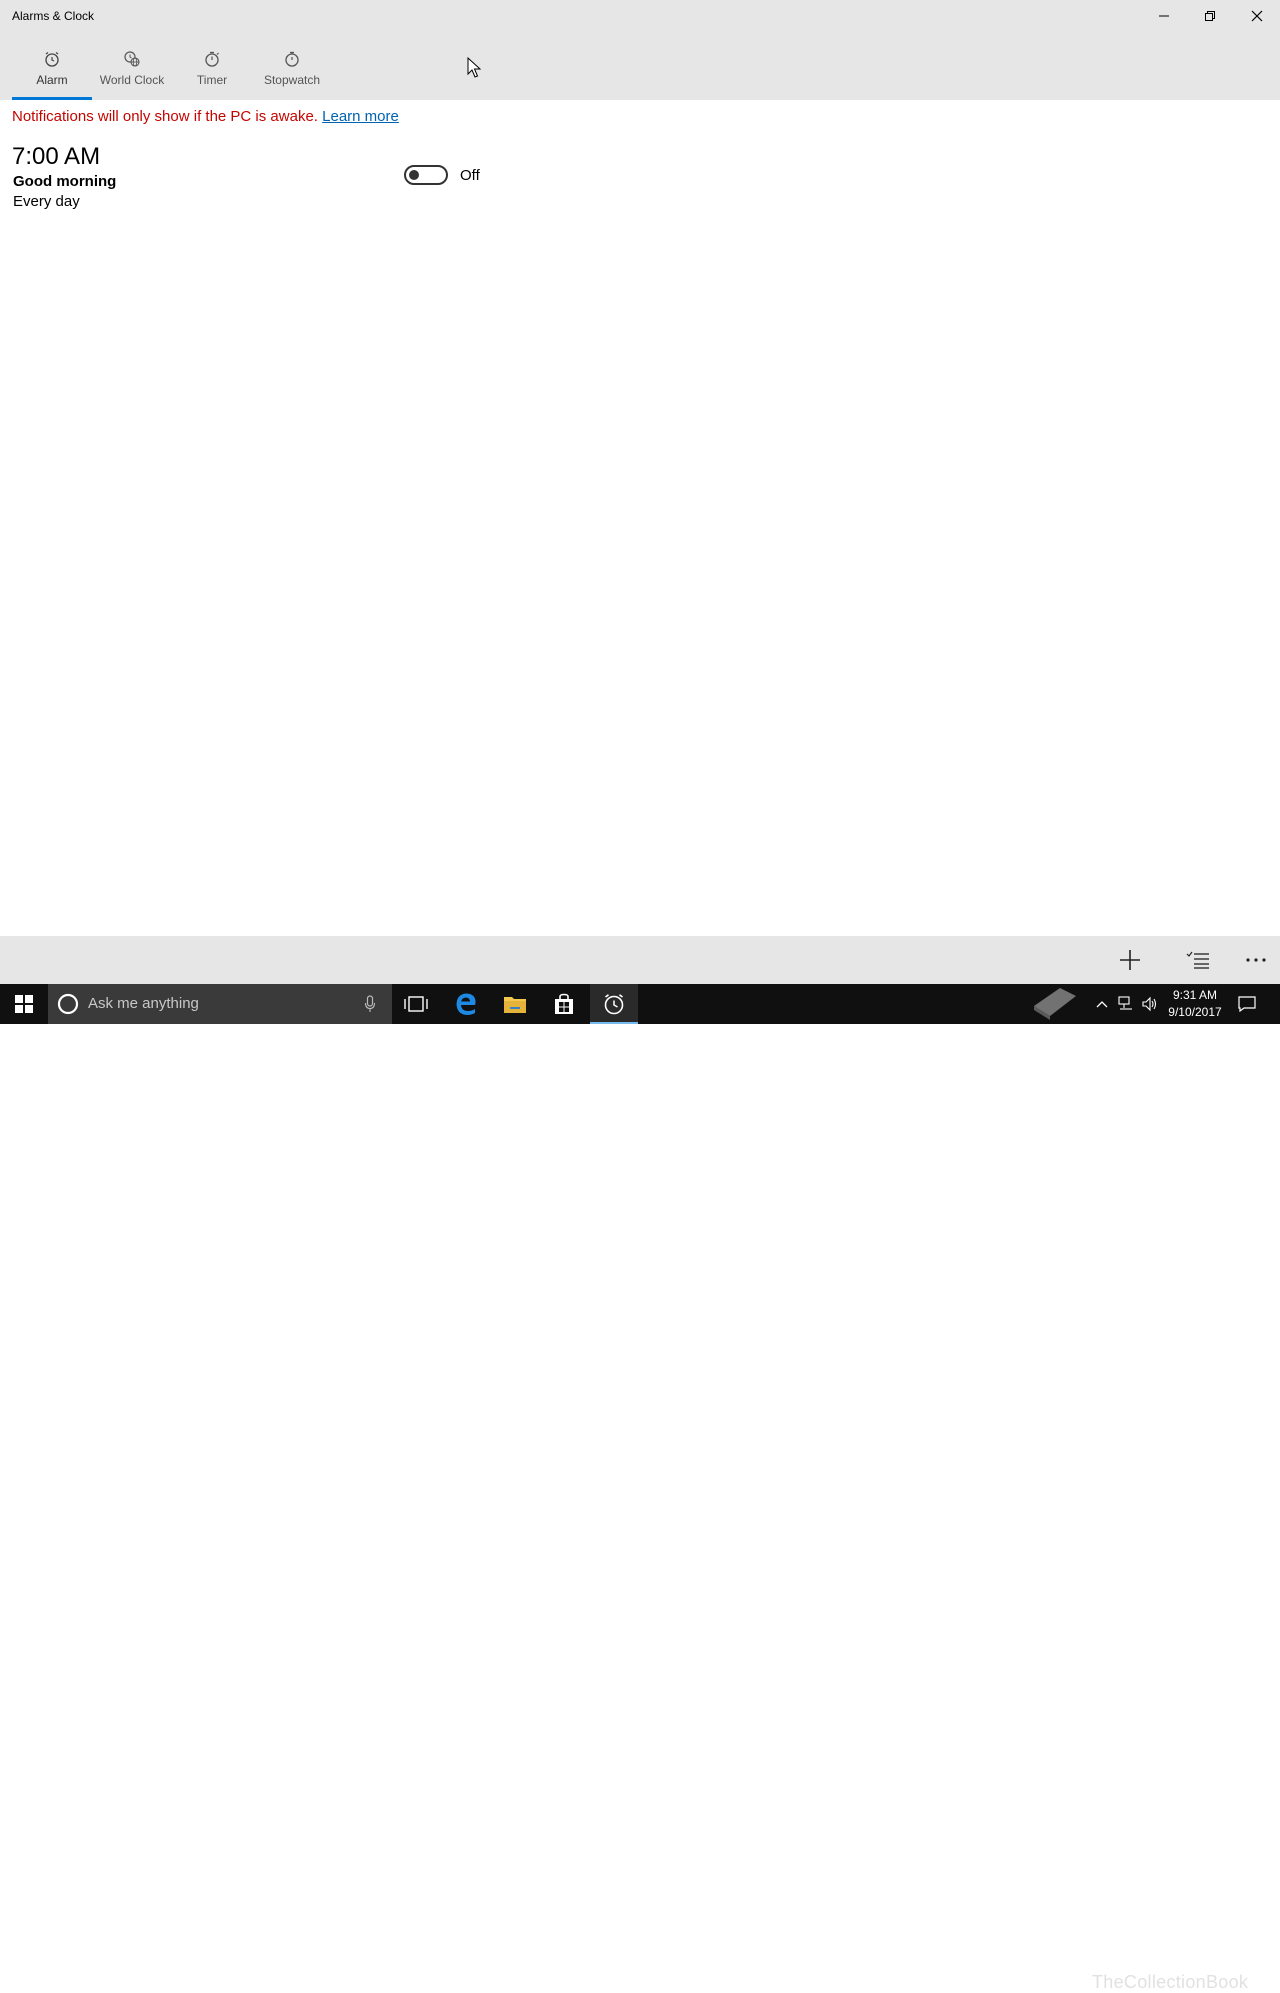 The image size is (1280, 1993). What do you see at coordinates (132, 80) in the screenshot?
I see `tab-world-clock-label: World Clock` at bounding box center [132, 80].